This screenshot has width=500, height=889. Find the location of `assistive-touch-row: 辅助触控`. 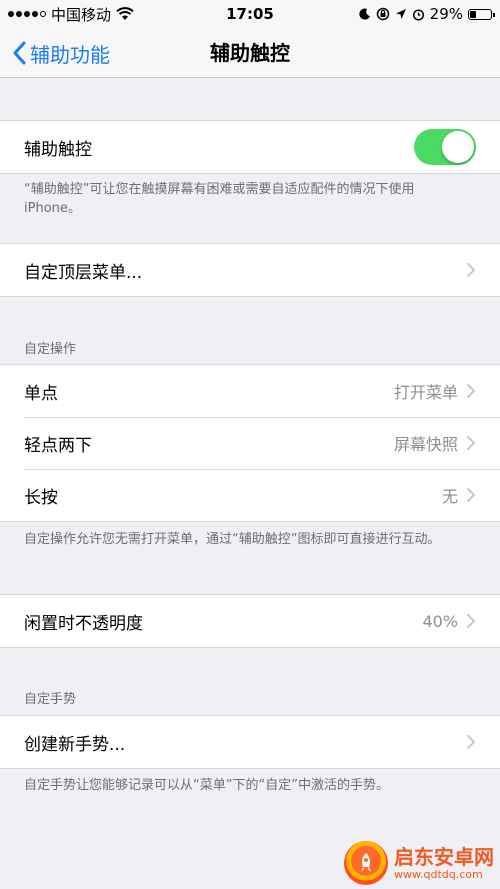

assistive-touch-row: 辅助触控 is located at coordinates (250, 147).